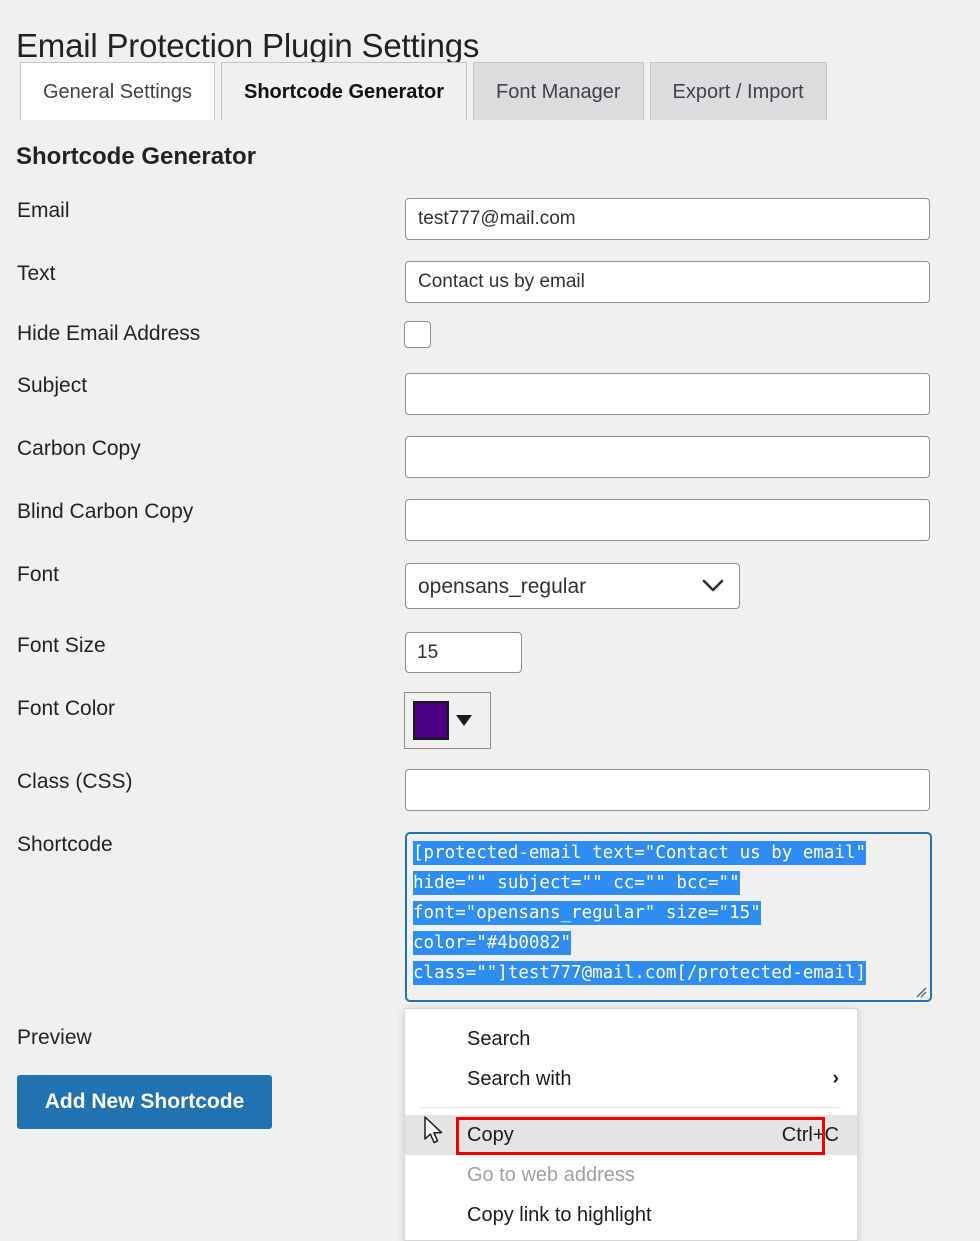 Image resolution: width=980 pixels, height=1241 pixels. I want to click on label-text: Text, so click(36, 273).